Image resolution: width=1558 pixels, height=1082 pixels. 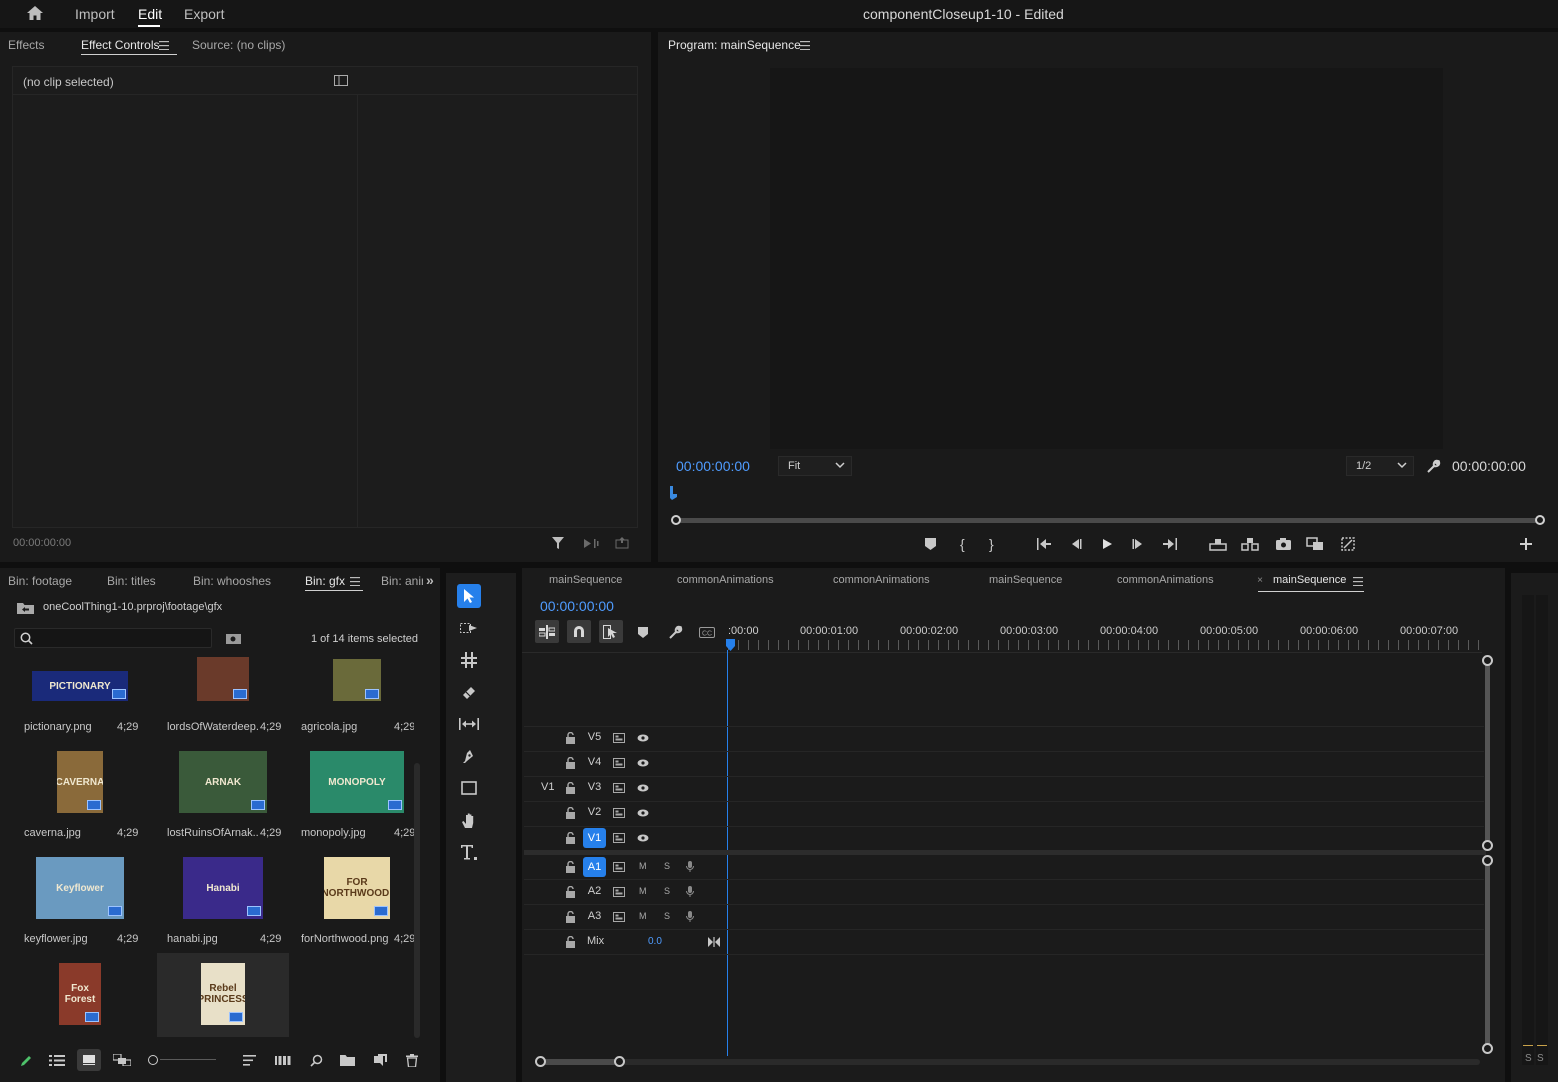 I want to click on hand-tool-icon, so click(x=469, y=820).